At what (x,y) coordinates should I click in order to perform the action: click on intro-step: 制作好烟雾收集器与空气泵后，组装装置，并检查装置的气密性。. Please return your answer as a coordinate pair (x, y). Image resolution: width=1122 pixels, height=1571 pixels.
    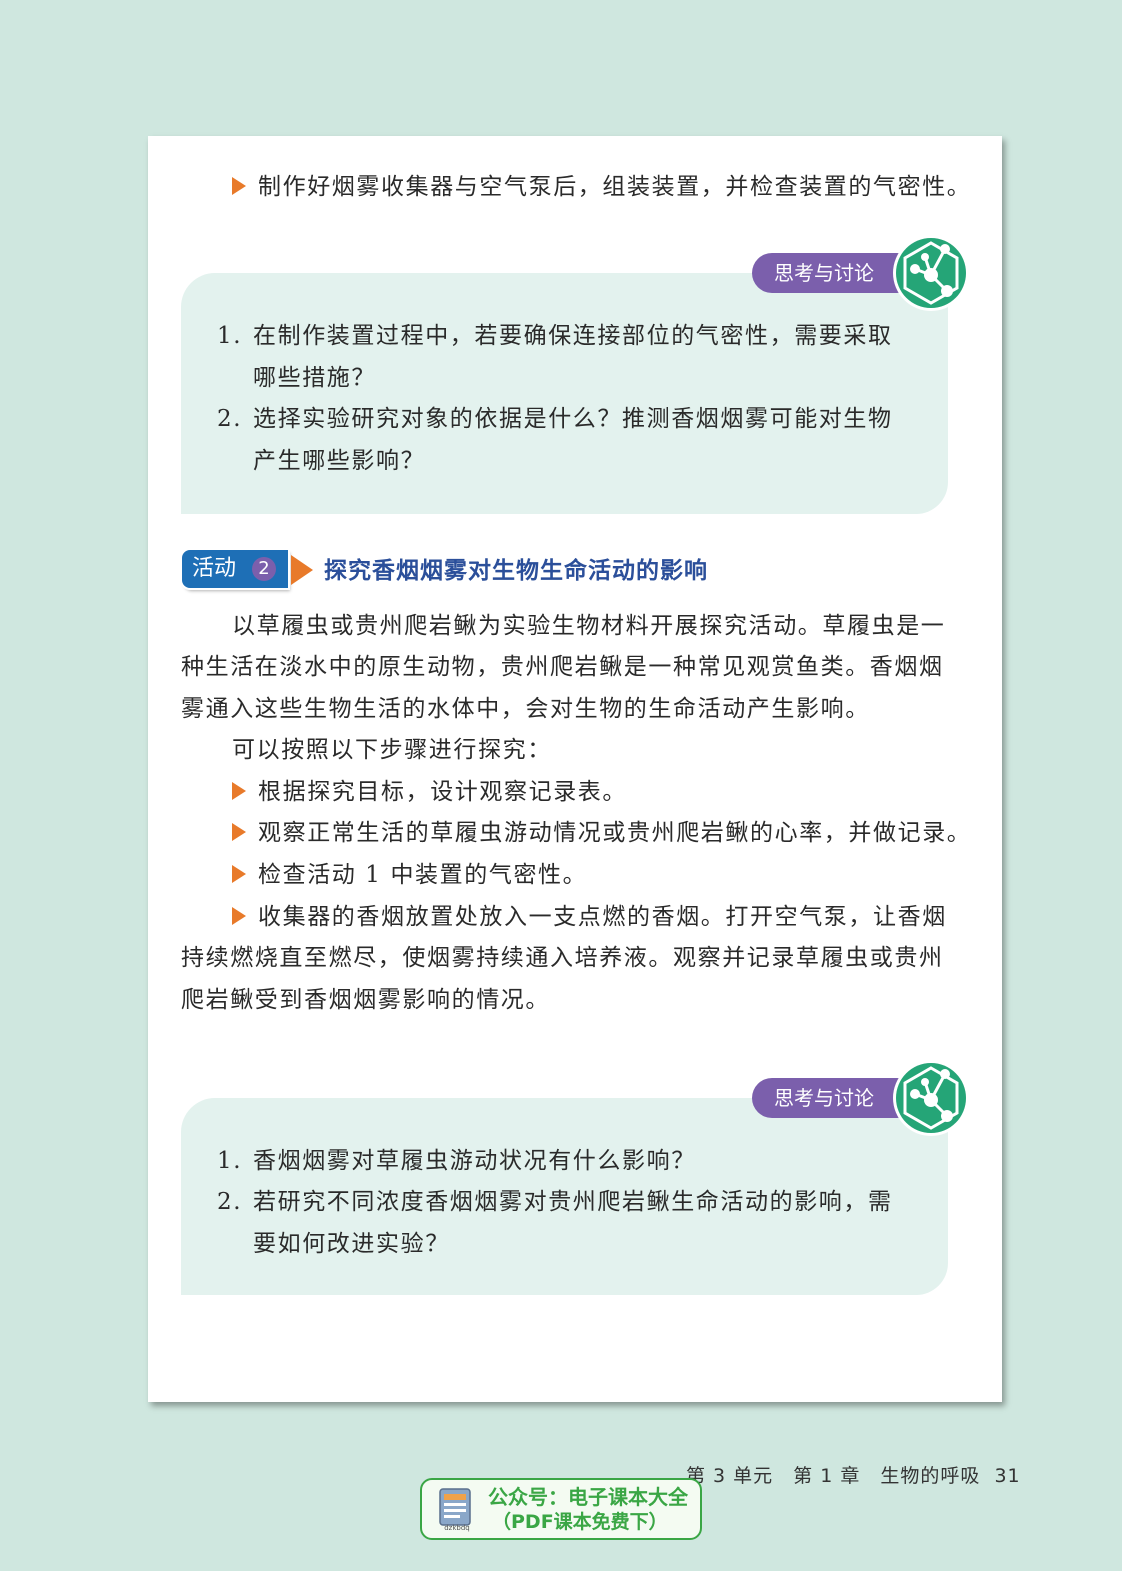
    Looking at the image, I should click on (601, 187).